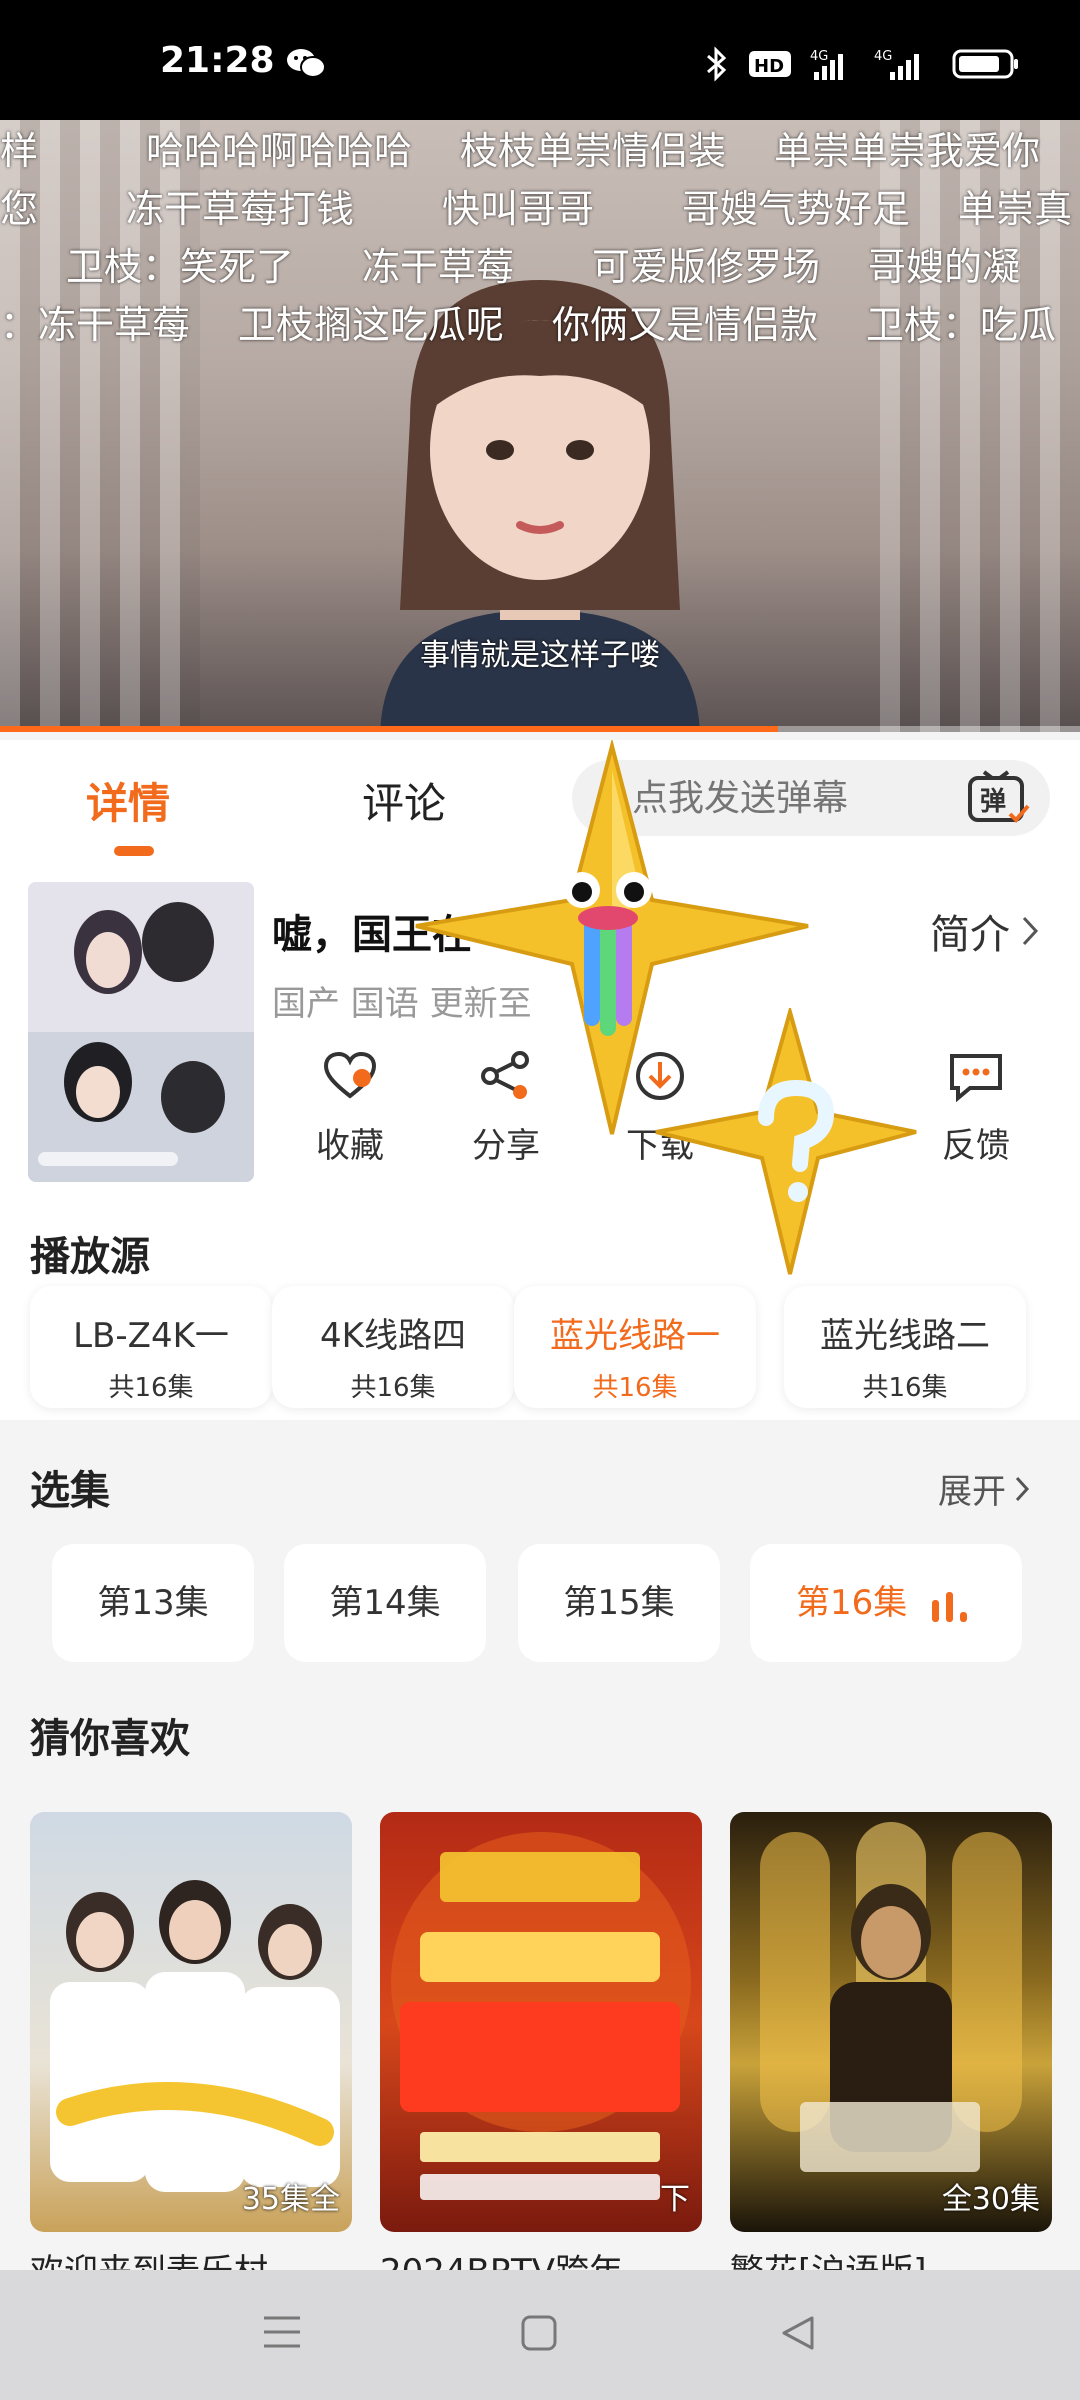 The image size is (1080, 2400). Describe the element at coordinates (385, 1603) in the screenshot. I see `episode-item: 第14集` at that location.